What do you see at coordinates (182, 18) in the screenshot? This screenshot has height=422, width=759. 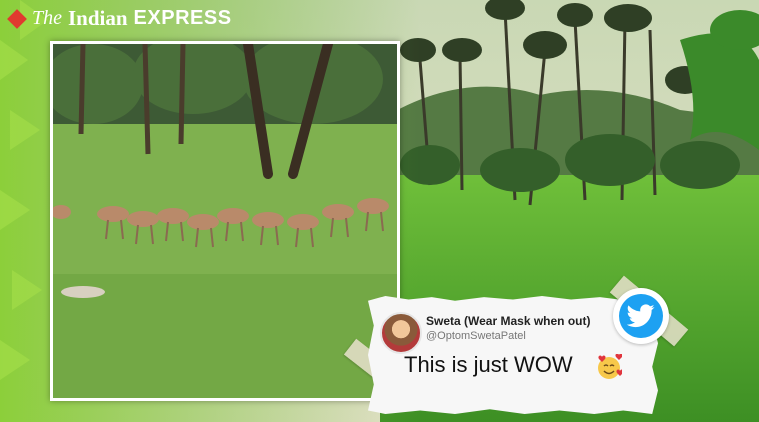 I see `logo-word-express: EXPRESS` at bounding box center [182, 18].